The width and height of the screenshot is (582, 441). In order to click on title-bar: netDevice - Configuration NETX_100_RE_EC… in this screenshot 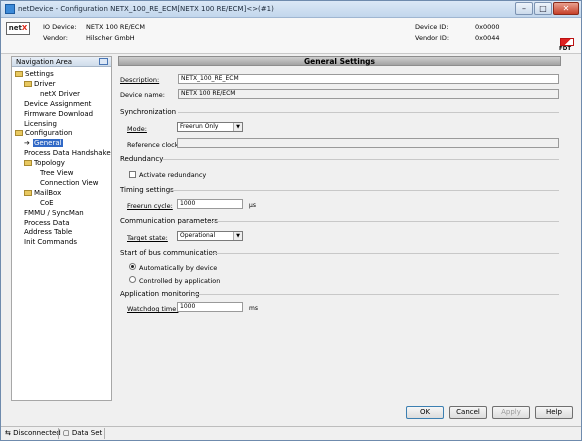, I will do `click(291, 9)`.